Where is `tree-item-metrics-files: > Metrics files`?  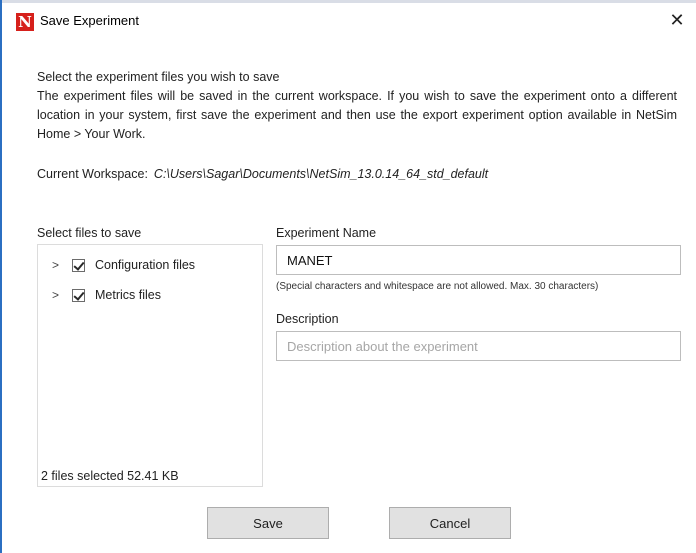
tree-item-metrics-files: > Metrics files is located at coordinates (106, 295).